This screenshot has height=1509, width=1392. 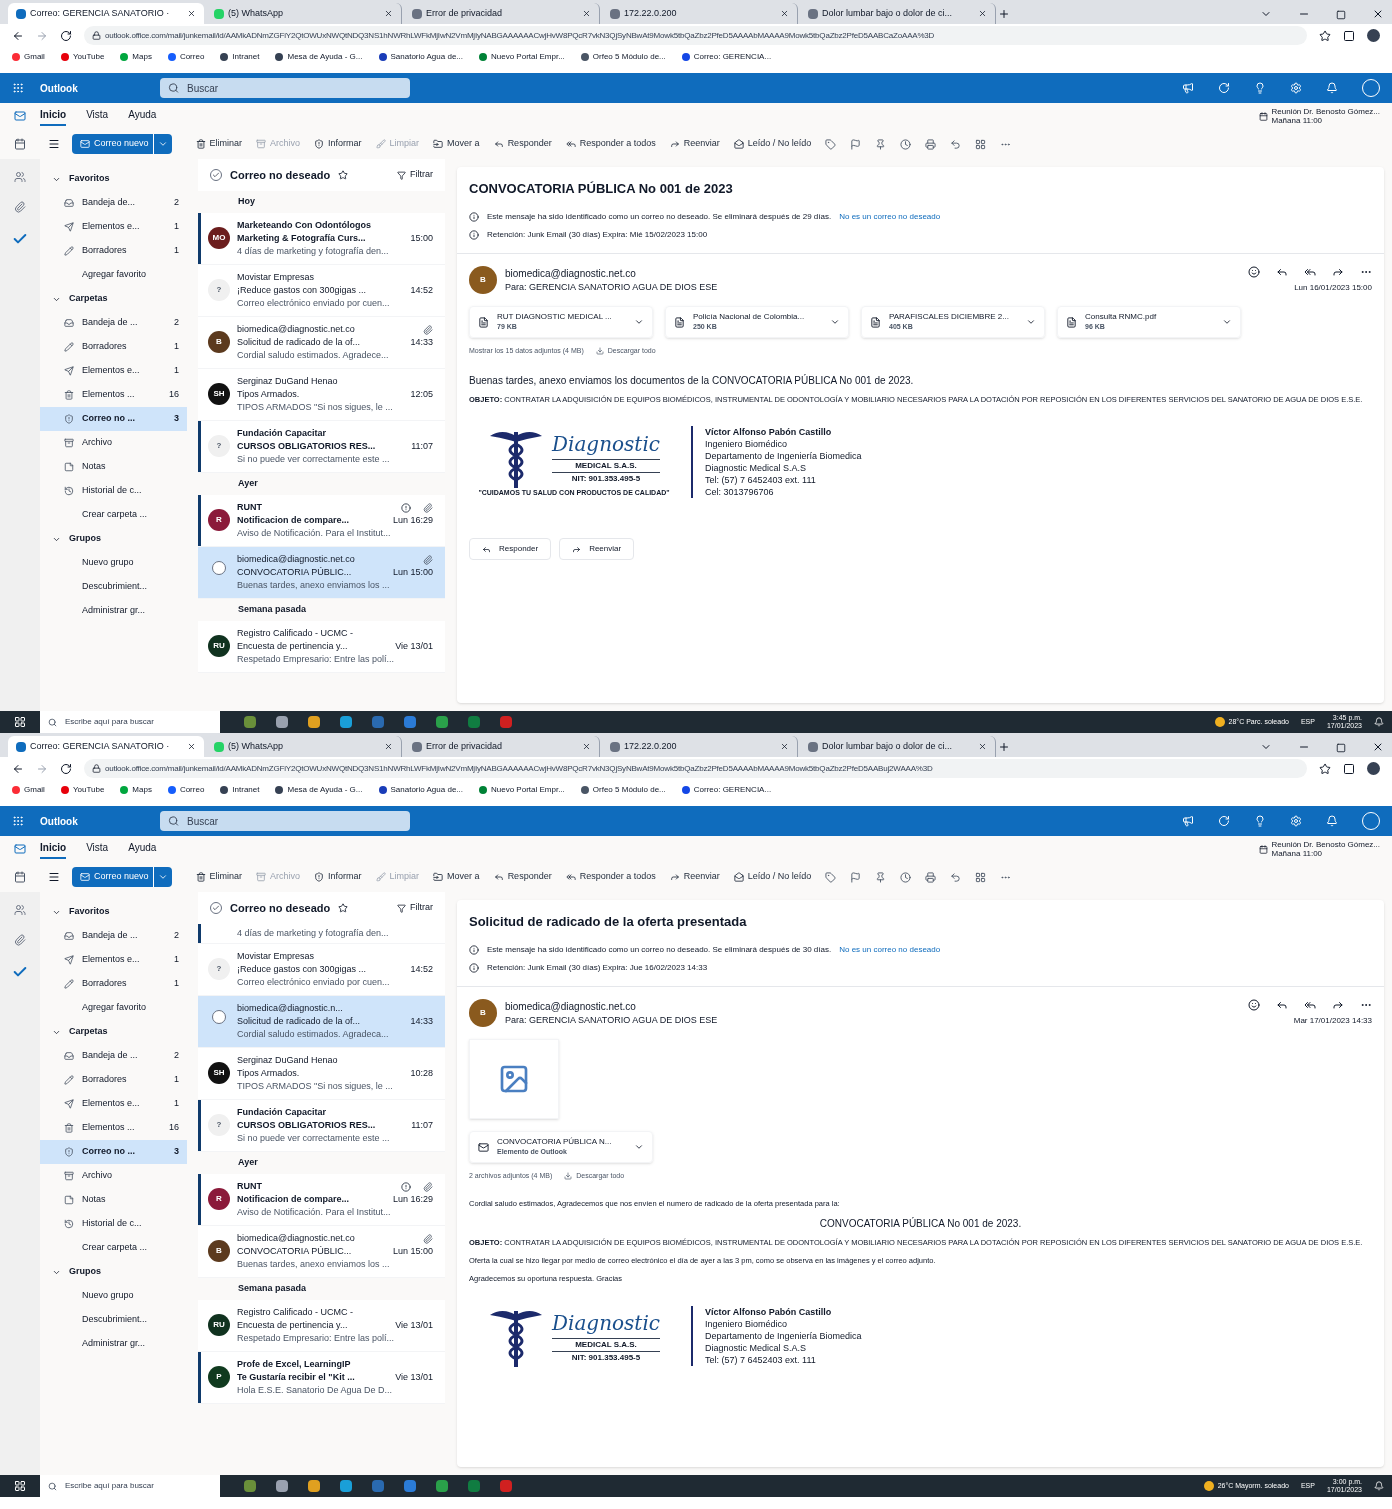 What do you see at coordinates (113, 1296) in the screenshot?
I see `nav-link: Nuevo grupo` at bounding box center [113, 1296].